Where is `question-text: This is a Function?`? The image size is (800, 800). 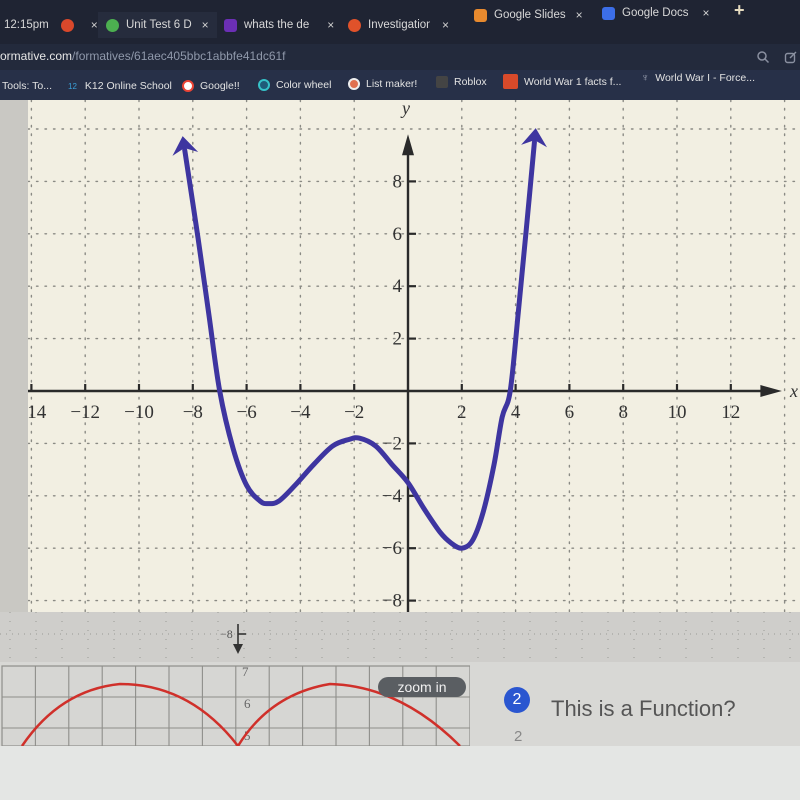 question-text: This is a Function? is located at coordinates (643, 708).